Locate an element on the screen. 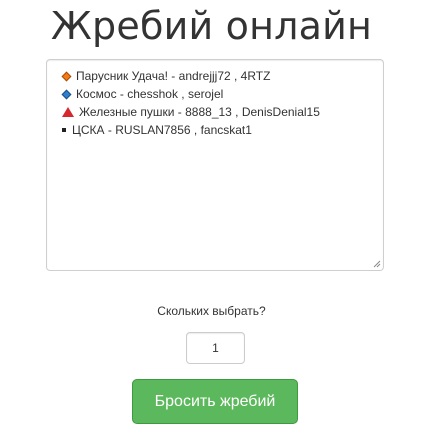 This screenshot has height=441, width=423. list-item: Космос - chesshok , serojel is located at coordinates (222, 94).